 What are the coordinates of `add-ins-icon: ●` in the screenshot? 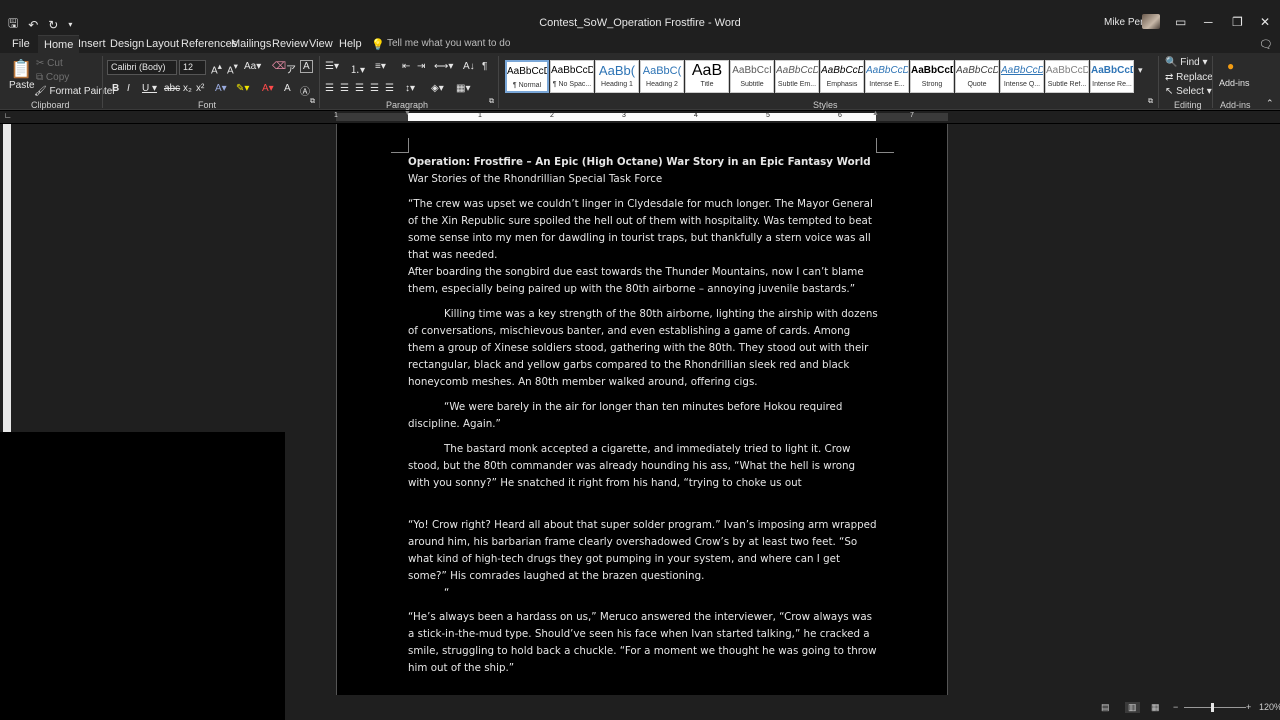 It's located at (1230, 66).